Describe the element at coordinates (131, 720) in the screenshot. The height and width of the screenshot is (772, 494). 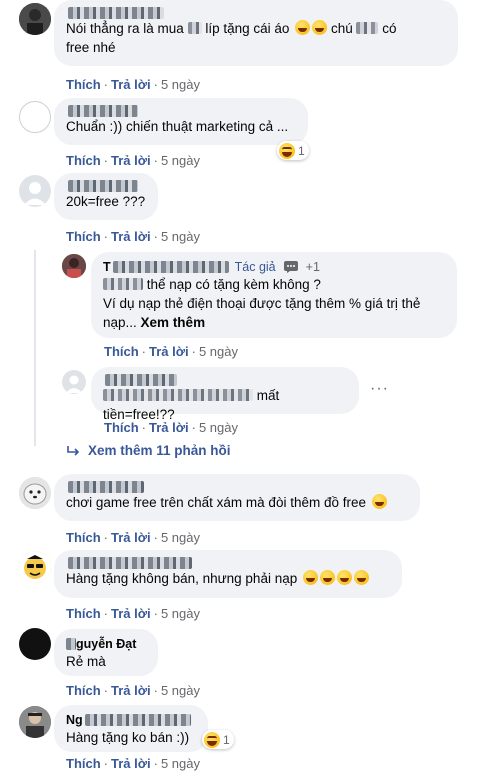
I see `commenter-name: Ng` at that location.